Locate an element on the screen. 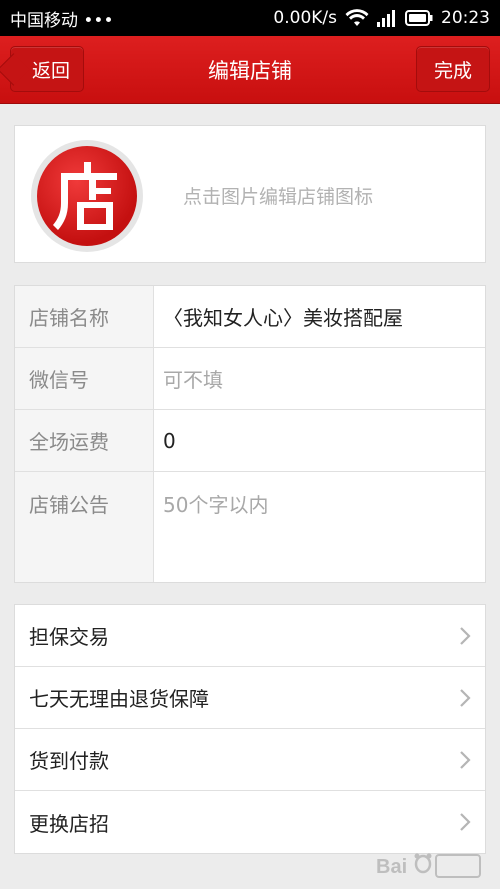 The width and height of the screenshot is (500, 889). shop-logo is located at coordinates (87, 196).